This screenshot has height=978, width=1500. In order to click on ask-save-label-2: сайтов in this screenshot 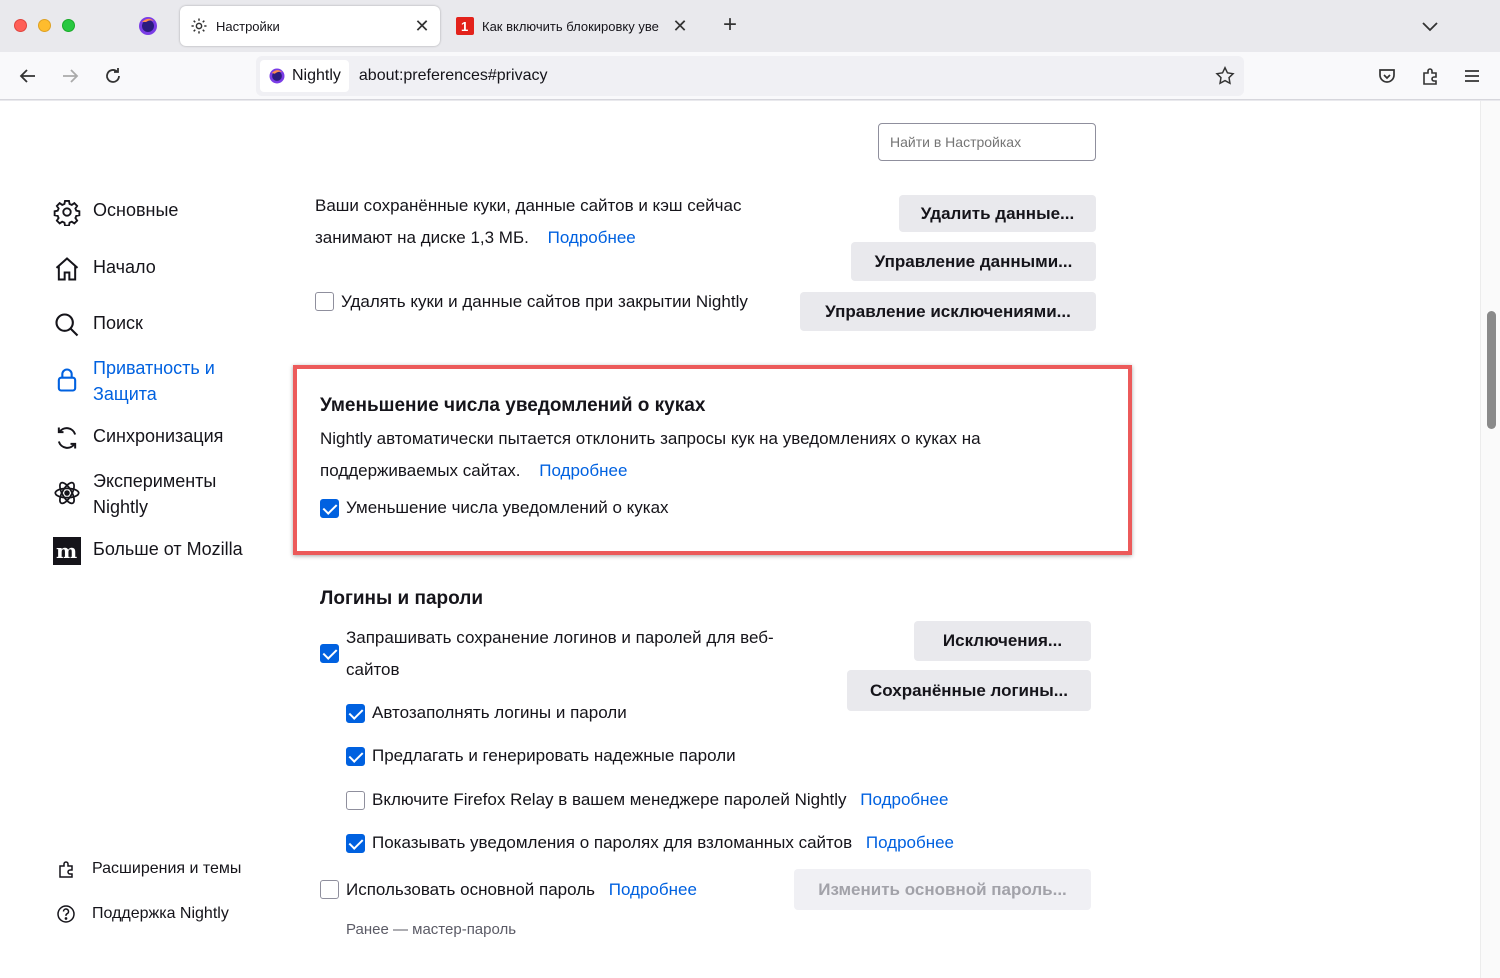, I will do `click(373, 669)`.